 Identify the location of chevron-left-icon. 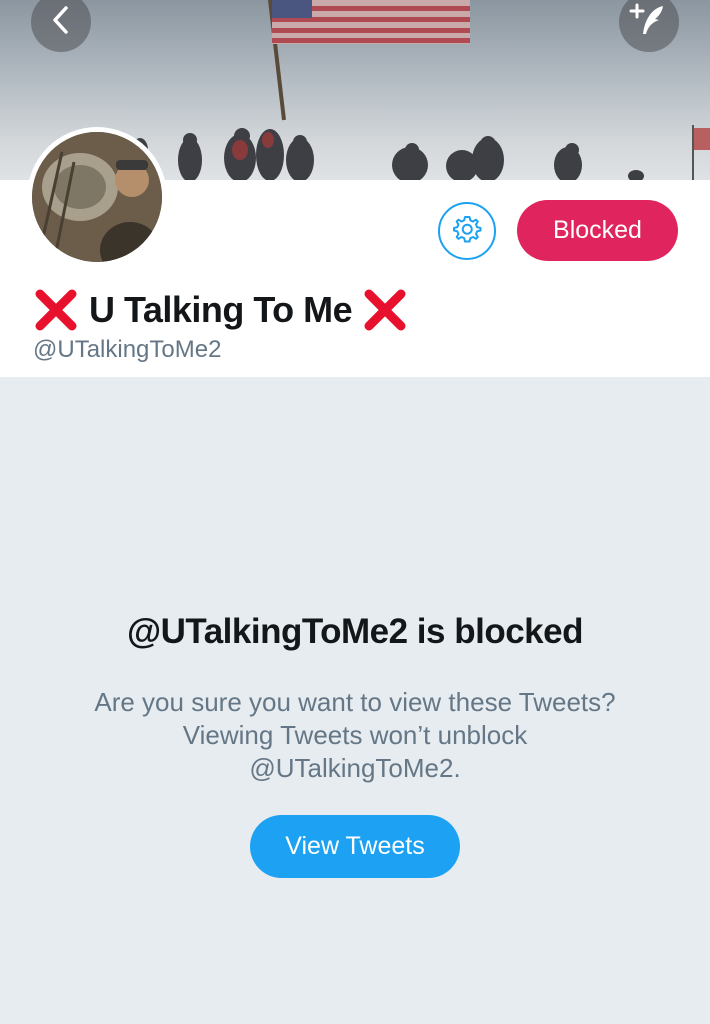
(61, 22).